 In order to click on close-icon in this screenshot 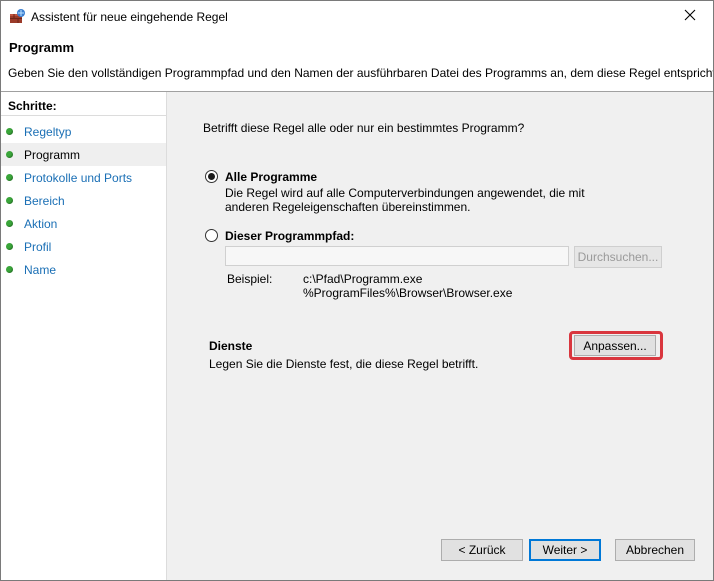, I will do `click(690, 16)`.